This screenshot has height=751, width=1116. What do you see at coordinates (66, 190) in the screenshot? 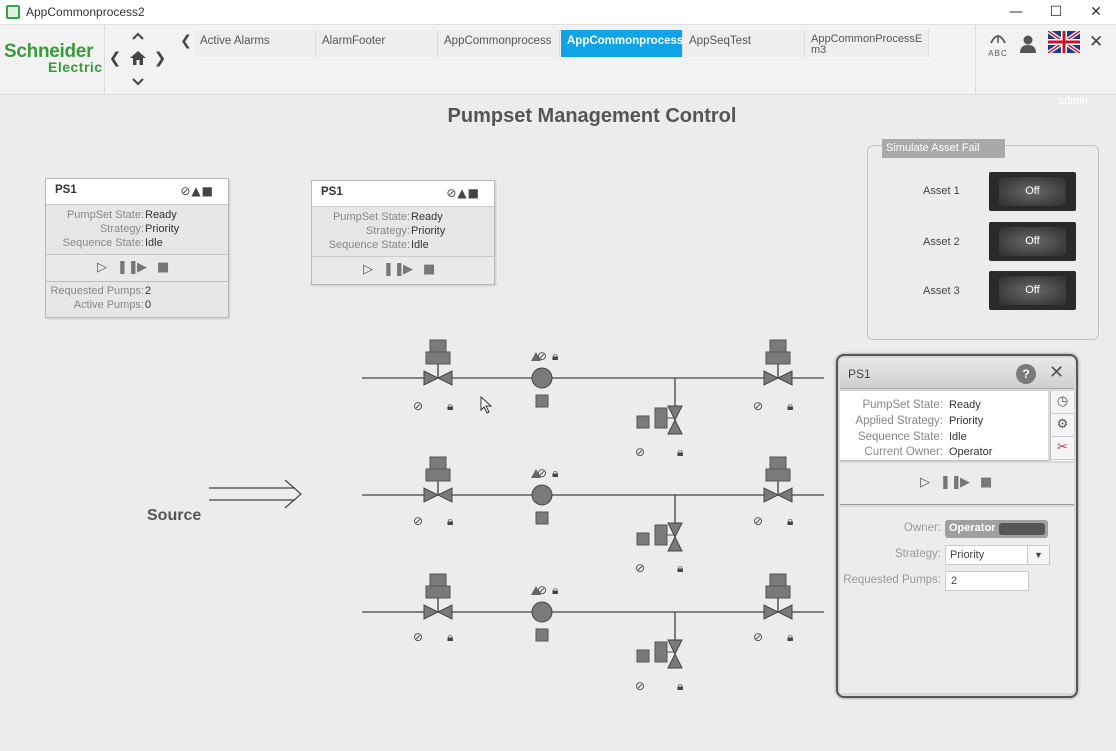
I see `card-name: PS1` at bounding box center [66, 190].